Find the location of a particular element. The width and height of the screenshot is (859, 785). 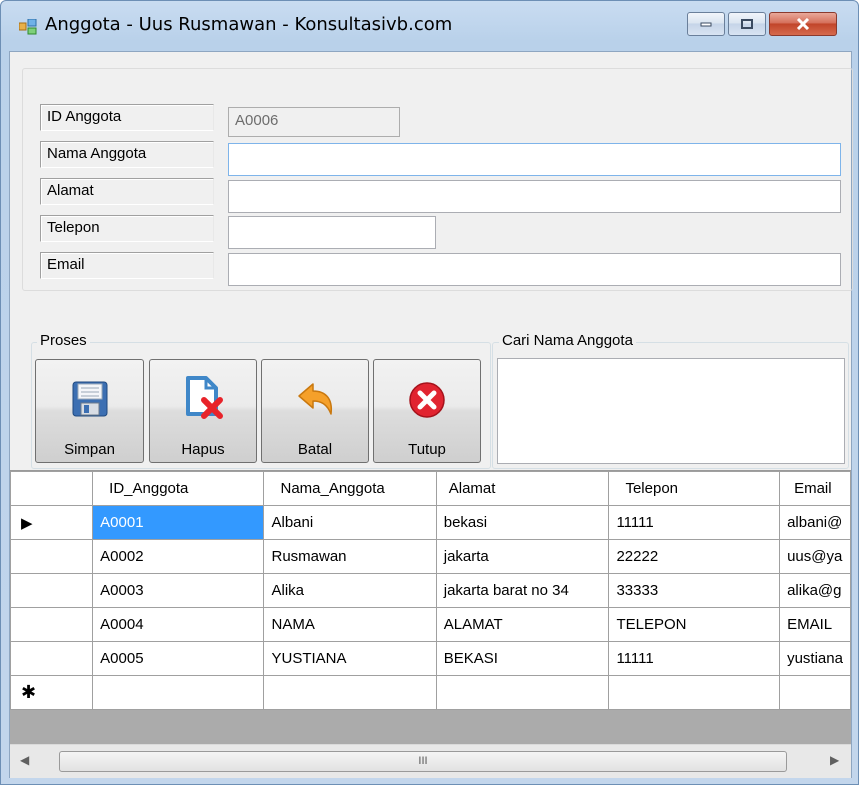

table-cell: bekasi is located at coordinates (522, 522).